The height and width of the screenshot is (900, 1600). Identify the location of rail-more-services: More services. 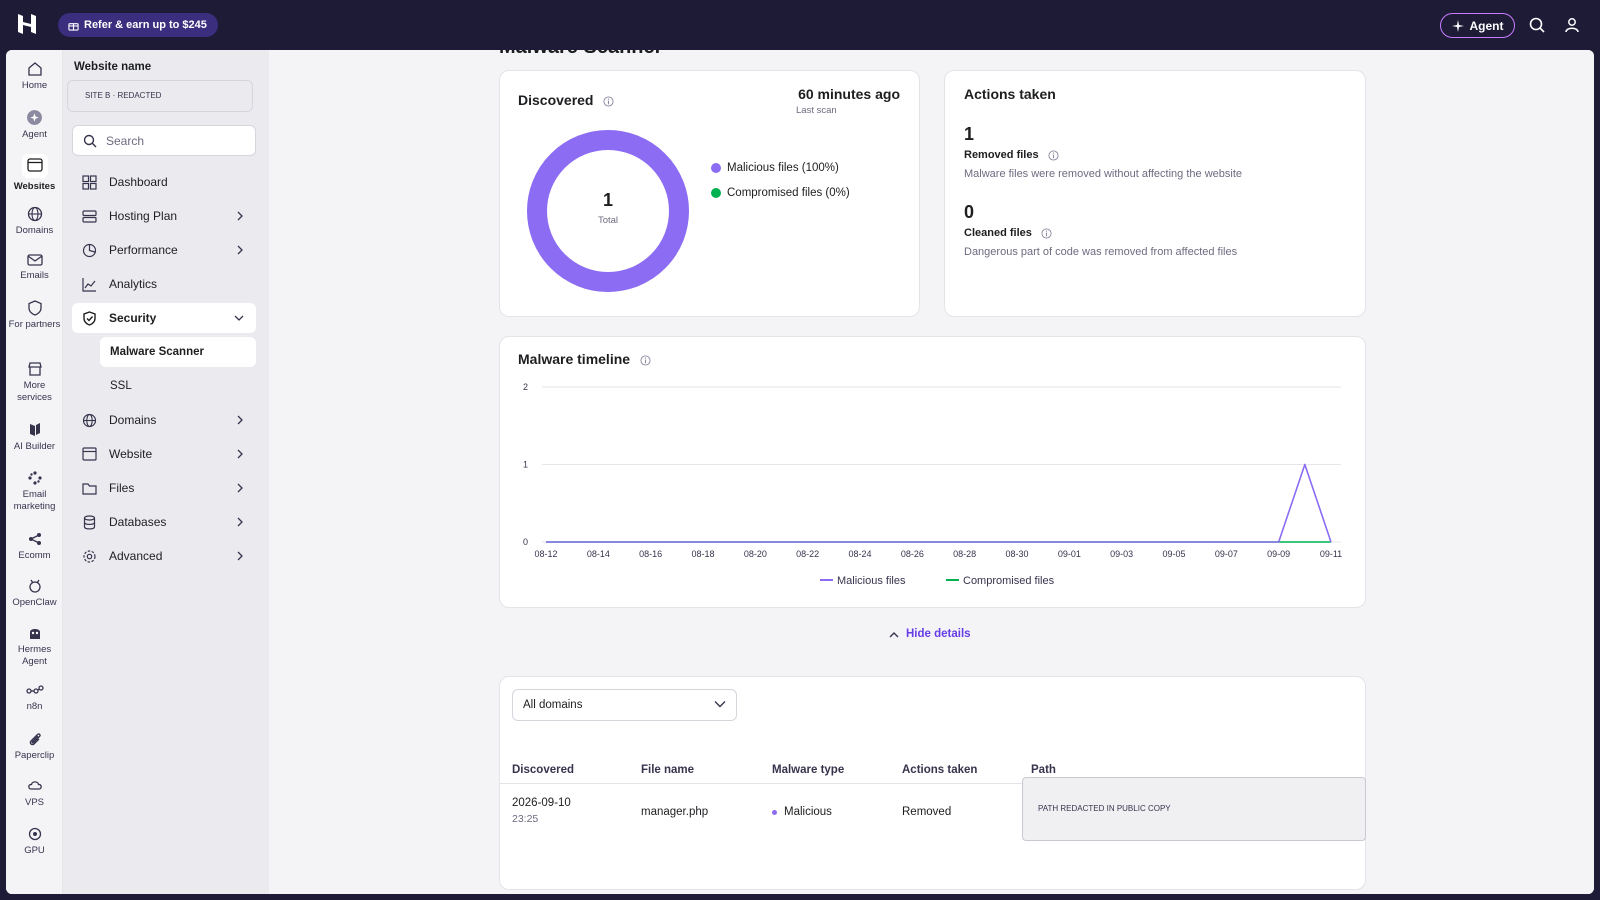
(34, 382).